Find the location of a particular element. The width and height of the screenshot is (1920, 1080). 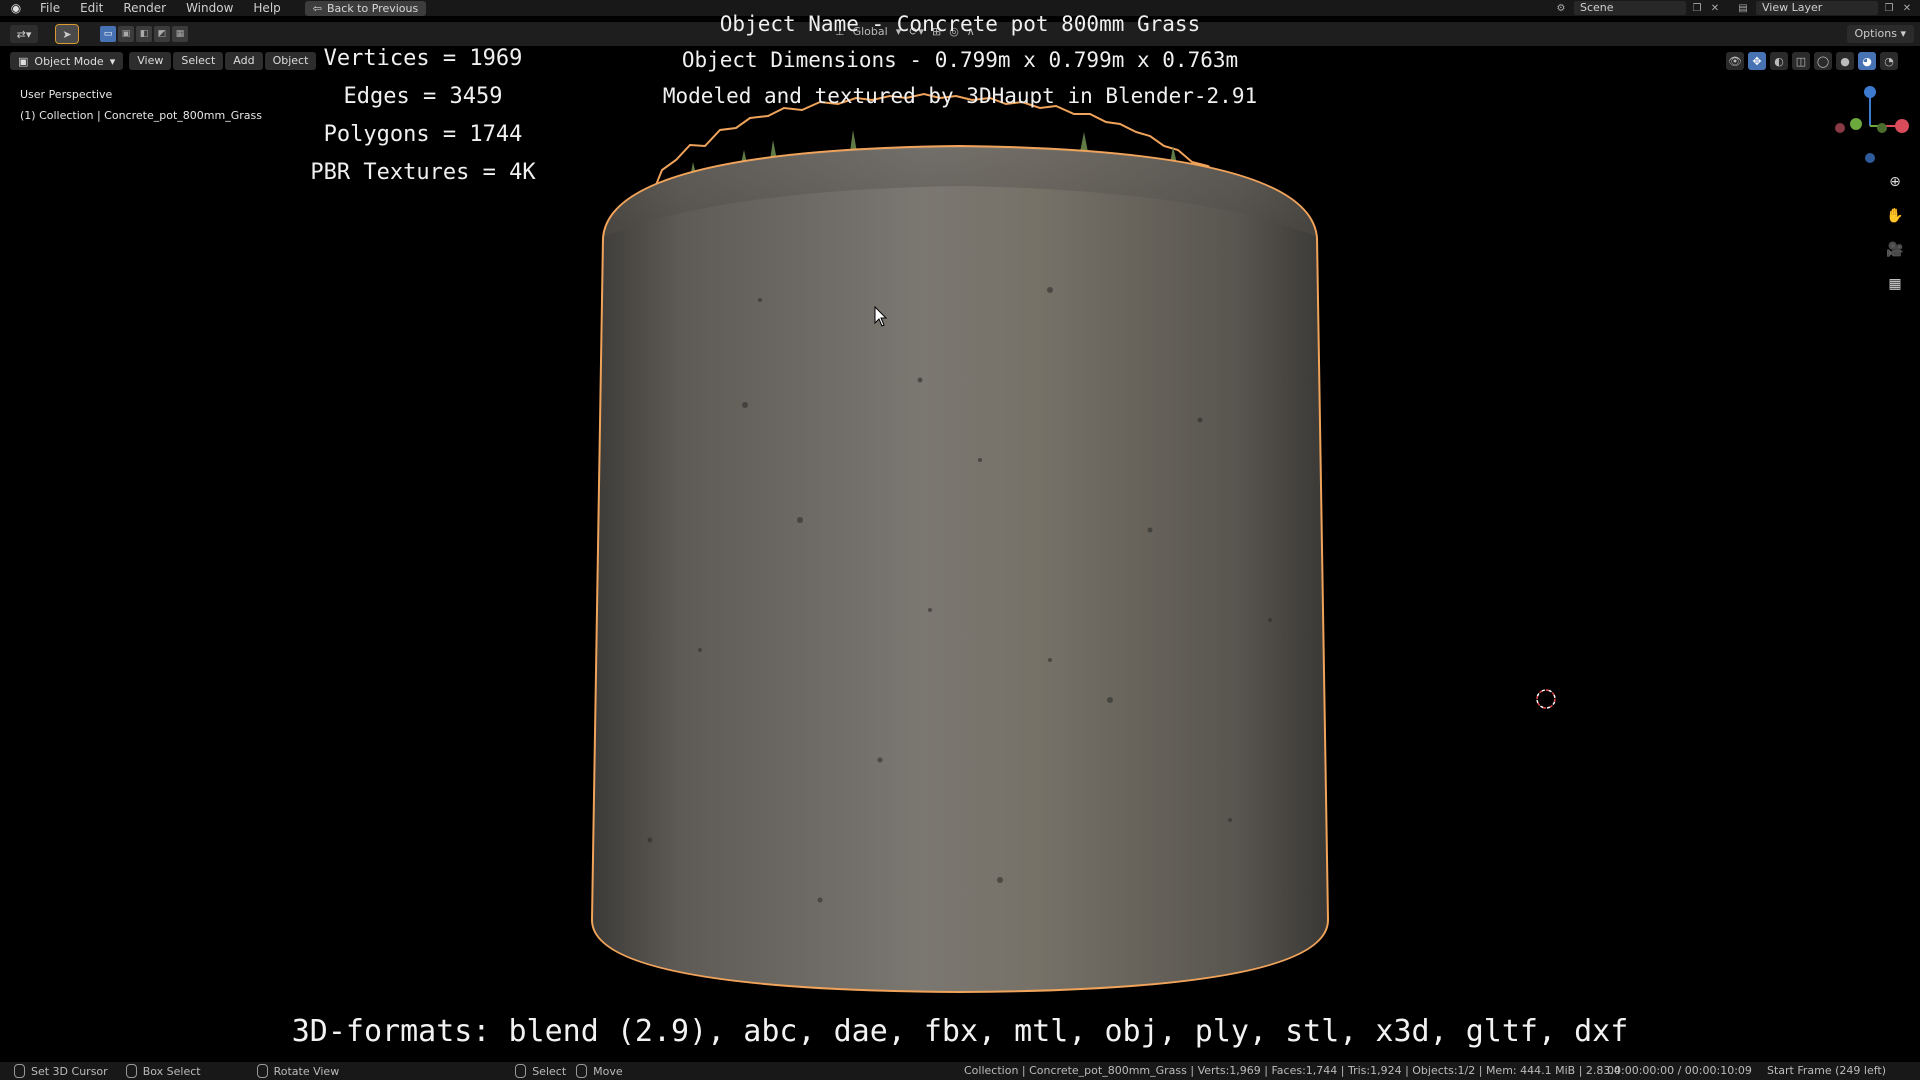

status-hint-box-select: Box Select is located at coordinates (163, 1071).